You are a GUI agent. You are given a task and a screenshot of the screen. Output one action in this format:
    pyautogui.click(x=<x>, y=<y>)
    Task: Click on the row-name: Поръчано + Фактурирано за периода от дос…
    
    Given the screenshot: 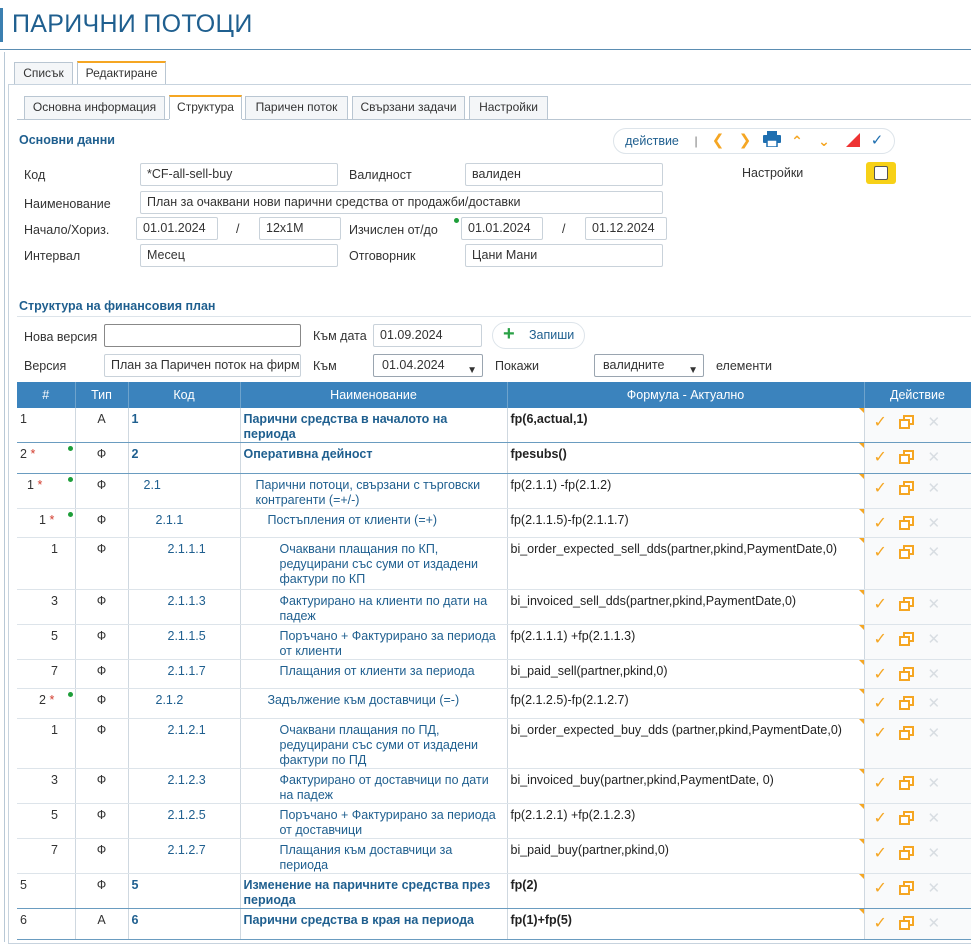 What is the action you would take?
    pyautogui.click(x=388, y=822)
    